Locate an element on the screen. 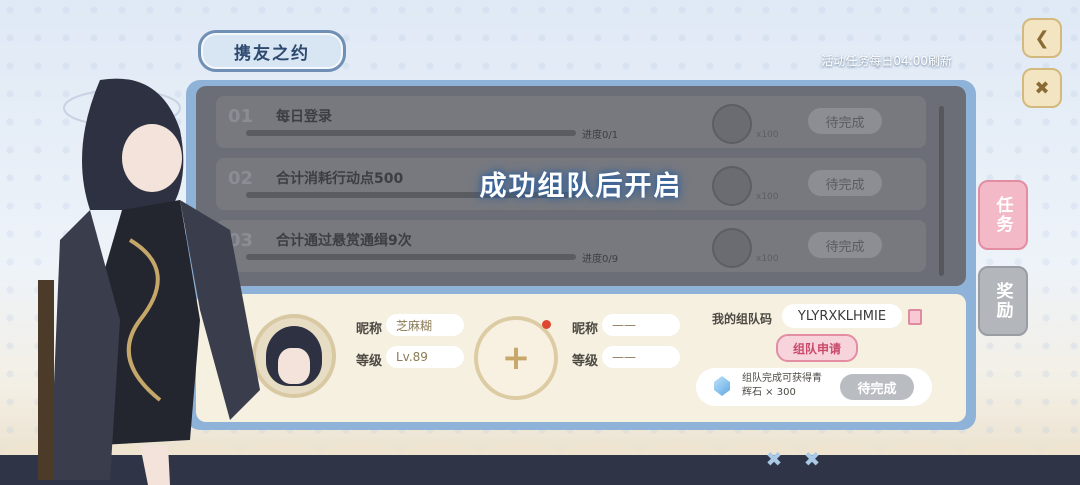  reward-line-2: 辉石 × 300 is located at coordinates (769, 392).